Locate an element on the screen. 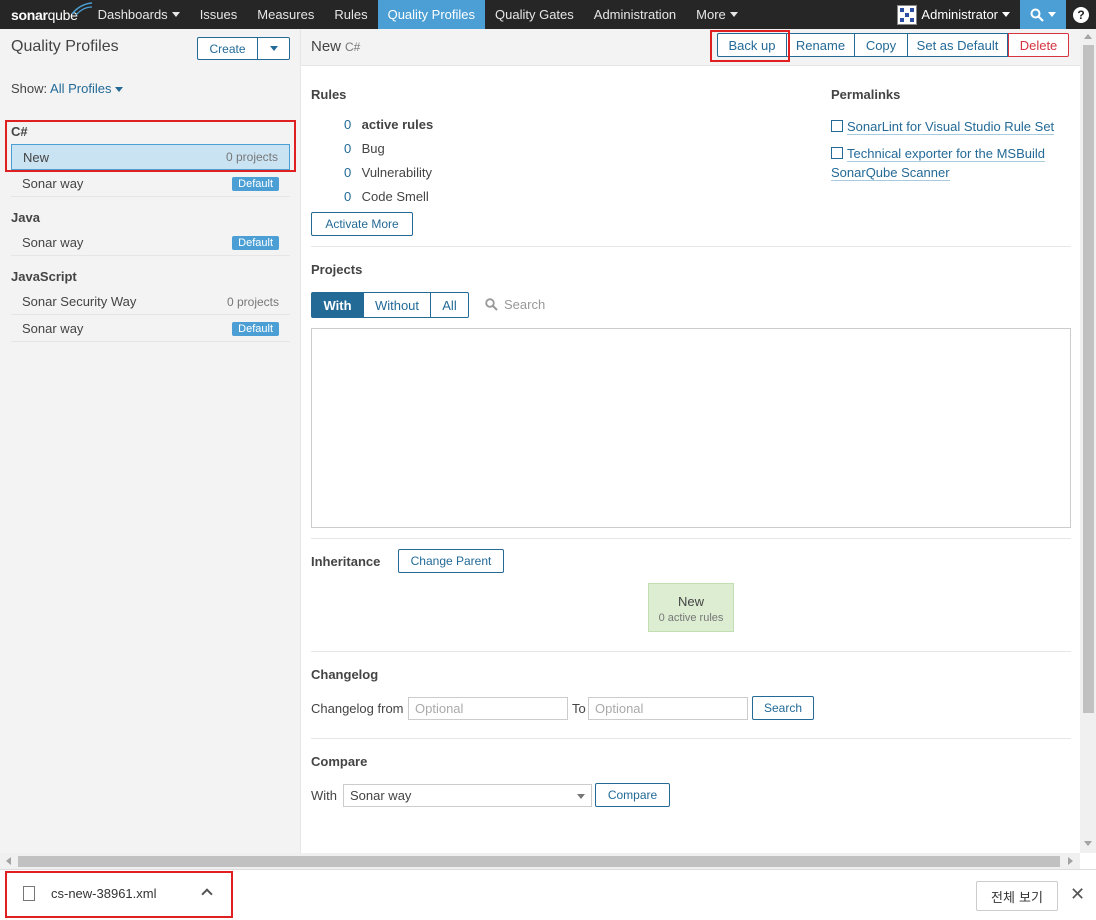 This screenshot has width=1096, height=920. inheritance-node-rules: 0 active rules is located at coordinates (691, 618).